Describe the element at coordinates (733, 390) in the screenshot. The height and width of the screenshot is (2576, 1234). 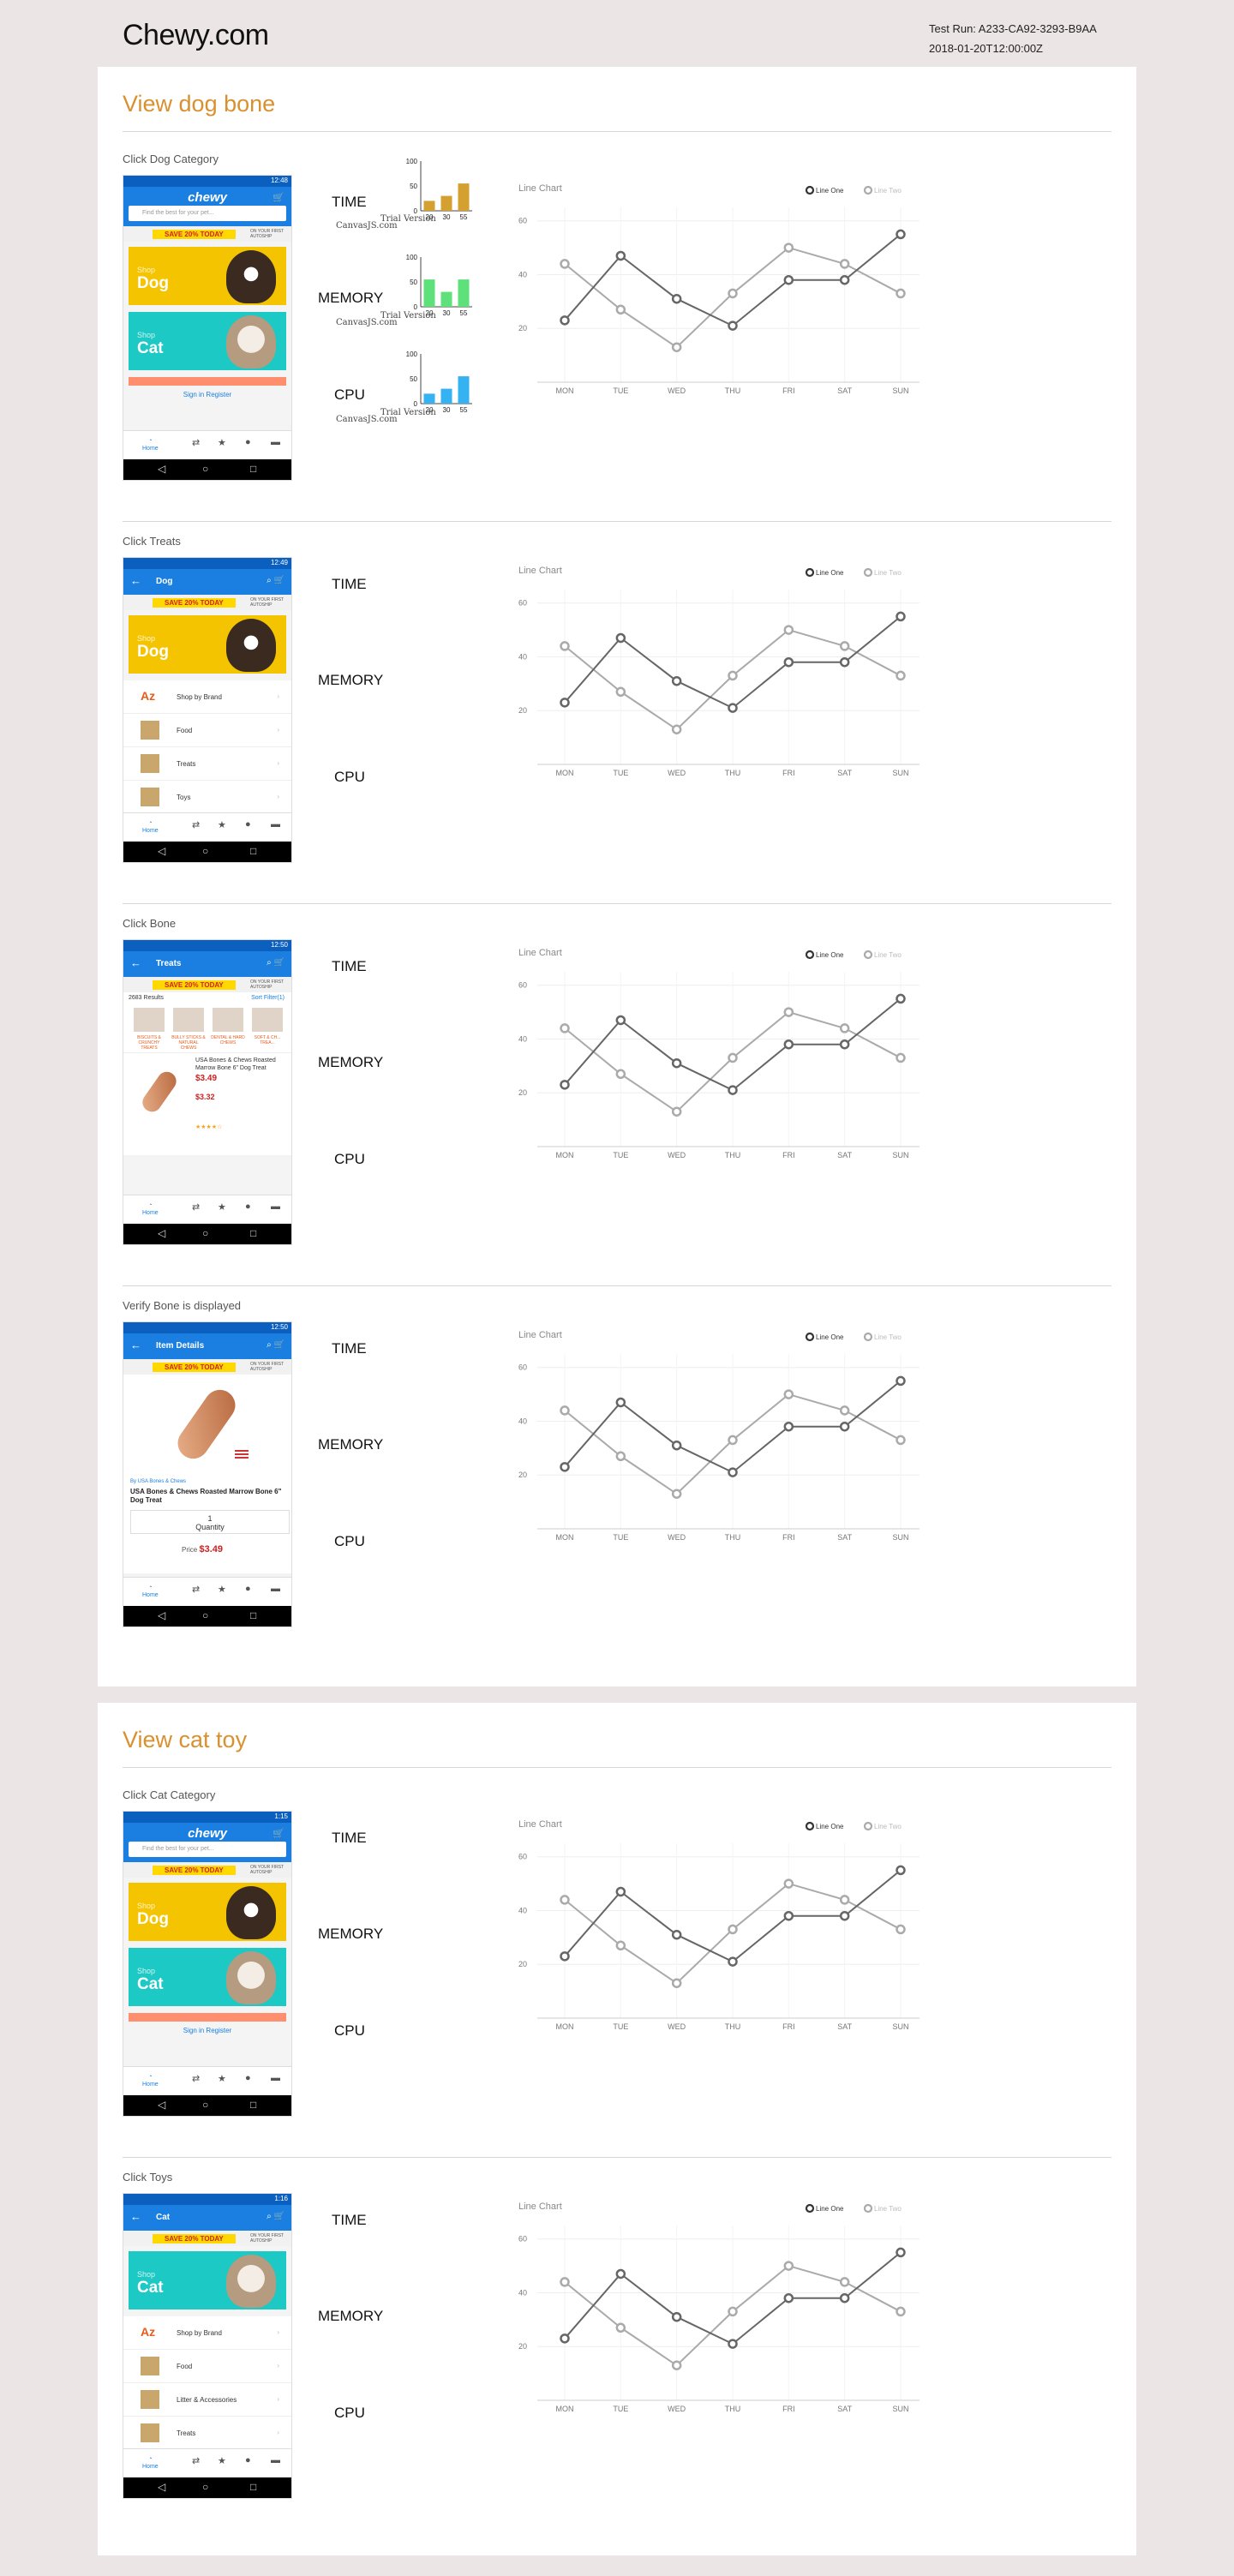
I see `x-tick-label: THU` at that location.